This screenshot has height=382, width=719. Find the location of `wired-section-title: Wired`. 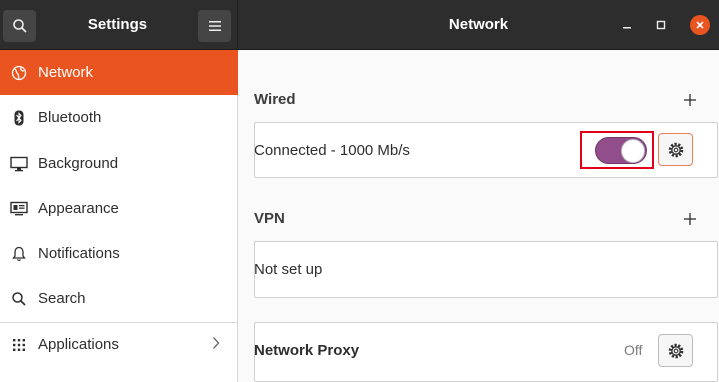

wired-section-title: Wired is located at coordinates (275, 99).